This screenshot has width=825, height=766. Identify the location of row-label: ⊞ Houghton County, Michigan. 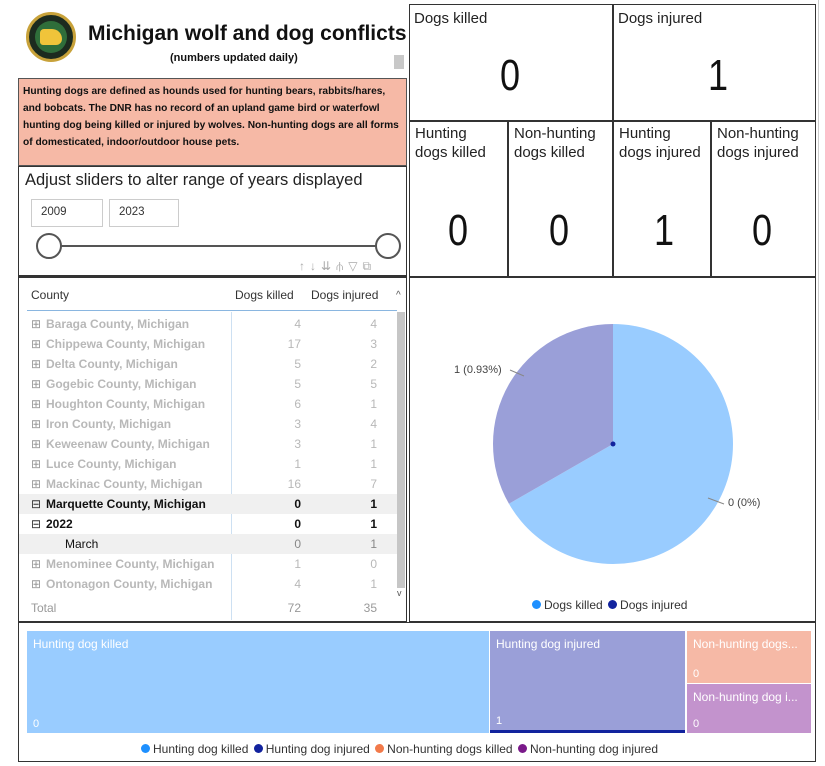
(118, 404).